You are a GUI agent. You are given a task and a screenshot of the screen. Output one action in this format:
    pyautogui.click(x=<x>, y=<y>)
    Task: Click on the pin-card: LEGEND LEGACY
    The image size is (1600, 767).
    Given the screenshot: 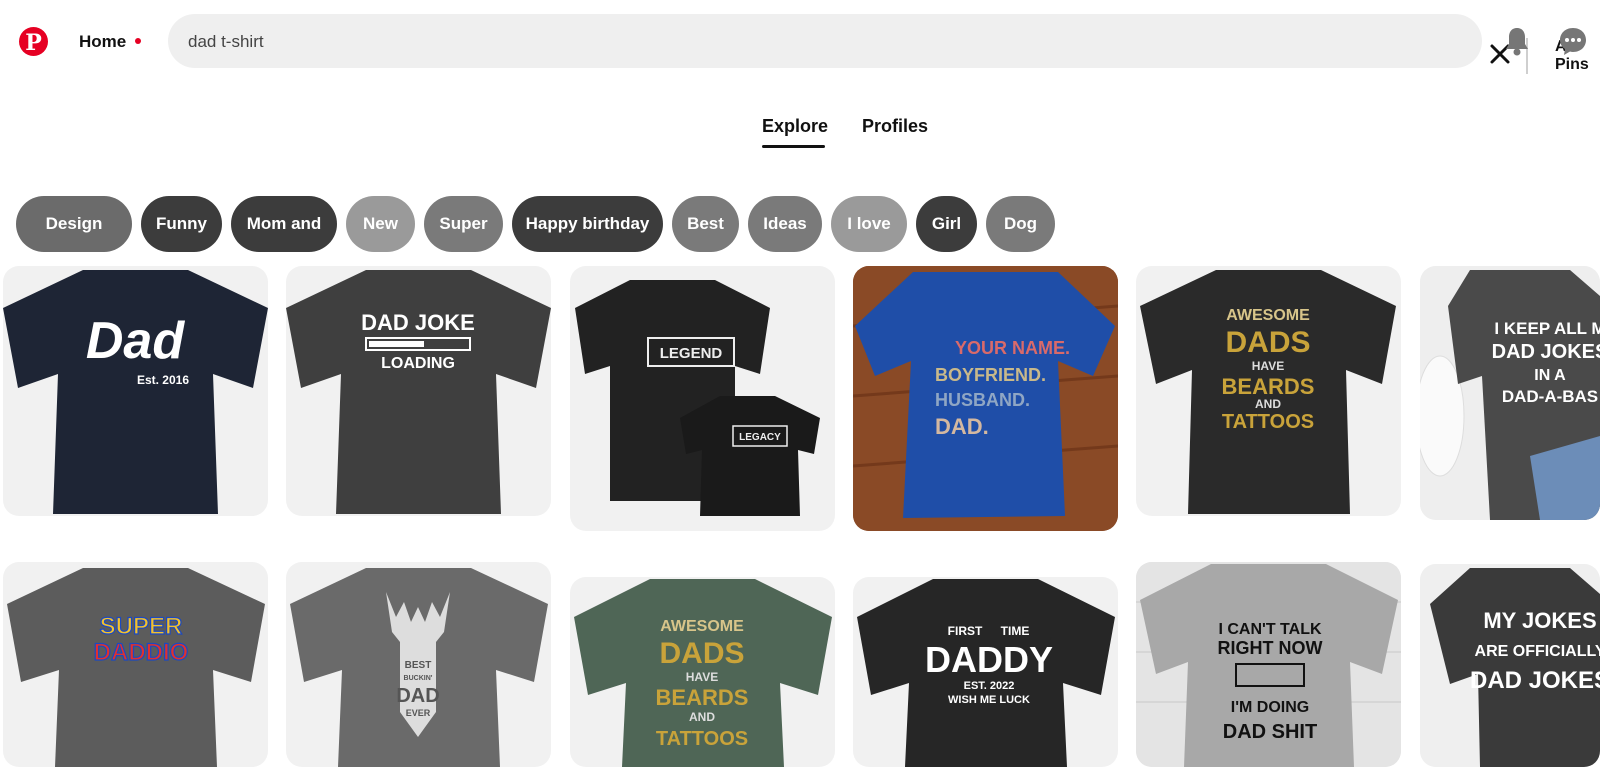 What is the action you would take?
    pyautogui.click(x=702, y=398)
    